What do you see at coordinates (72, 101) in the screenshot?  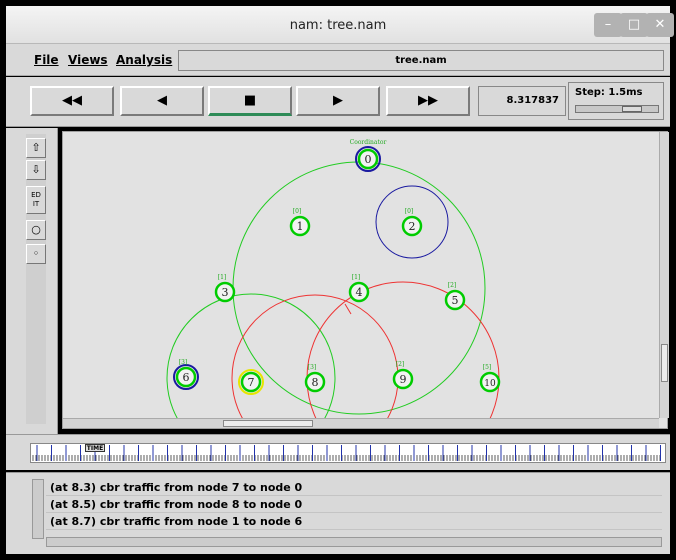 I see `rewind-button: ◀◀` at bounding box center [72, 101].